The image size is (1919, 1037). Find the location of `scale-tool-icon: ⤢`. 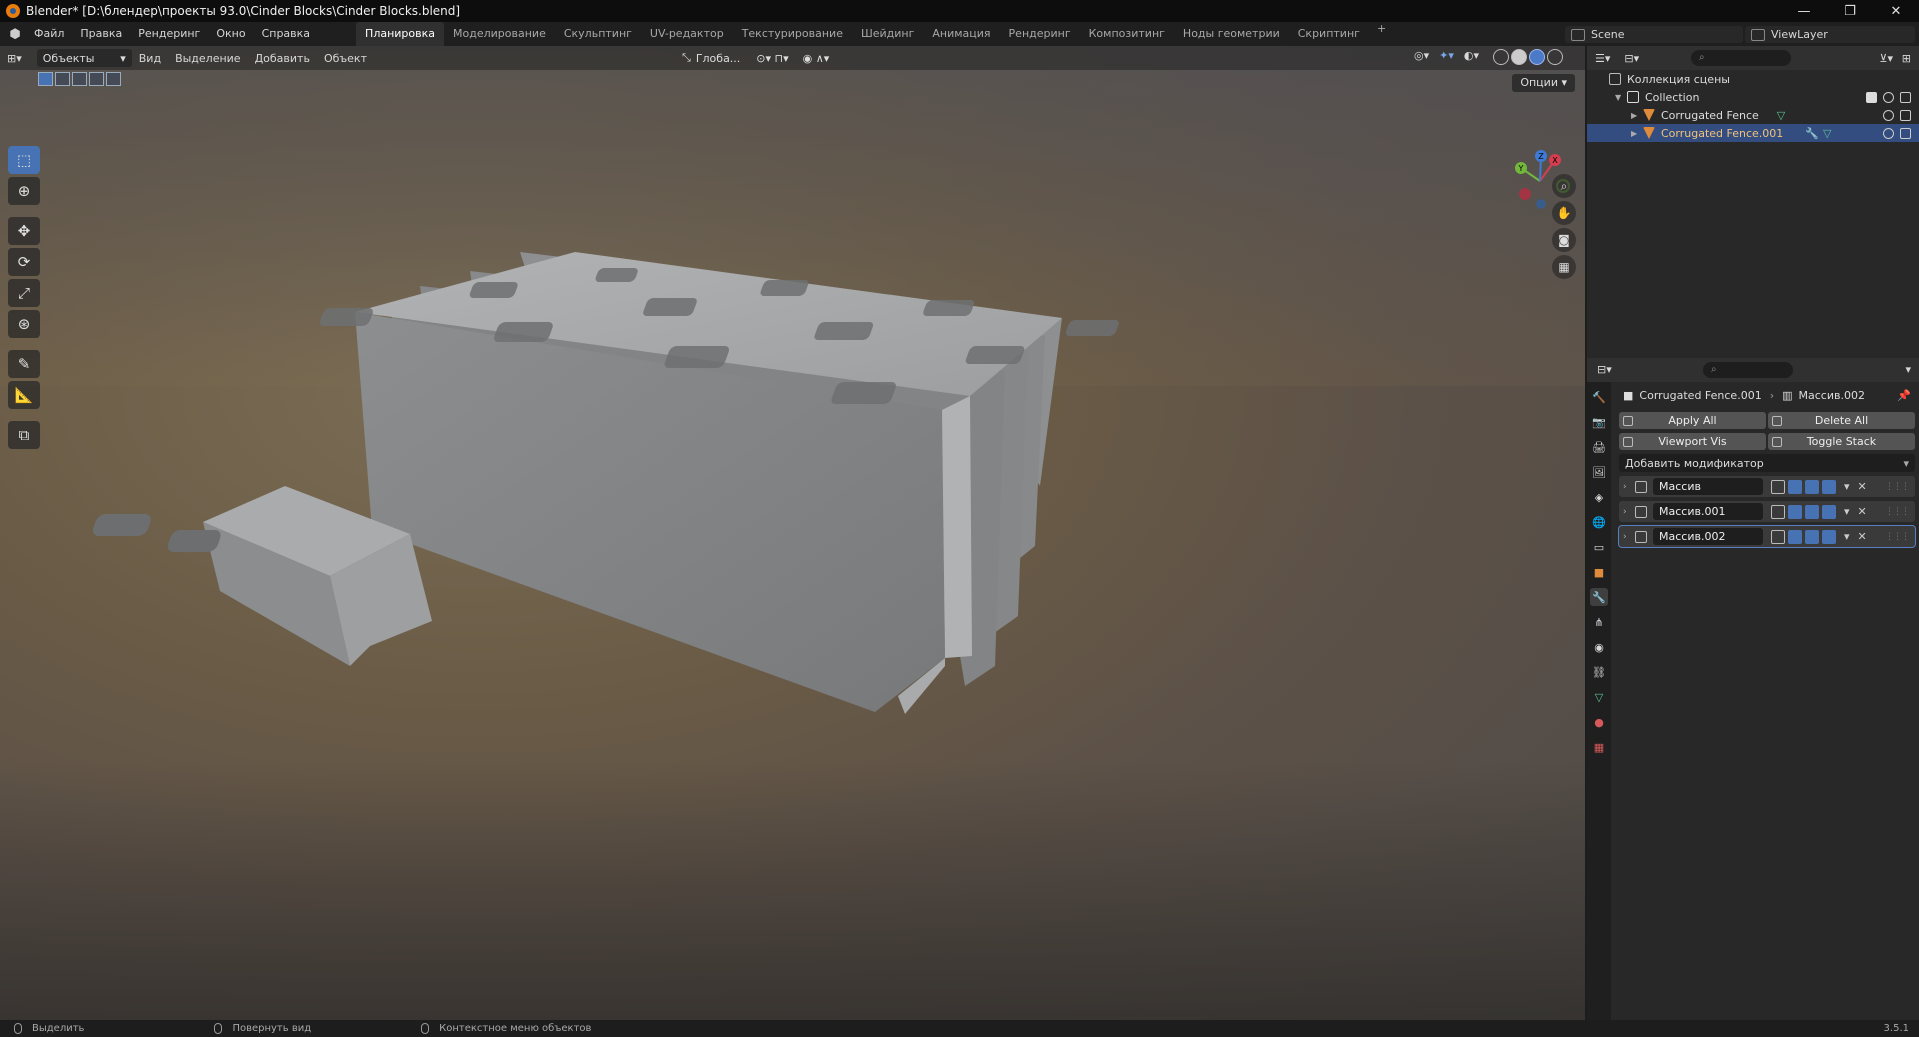

scale-tool-icon: ⤢ is located at coordinates (24, 293).